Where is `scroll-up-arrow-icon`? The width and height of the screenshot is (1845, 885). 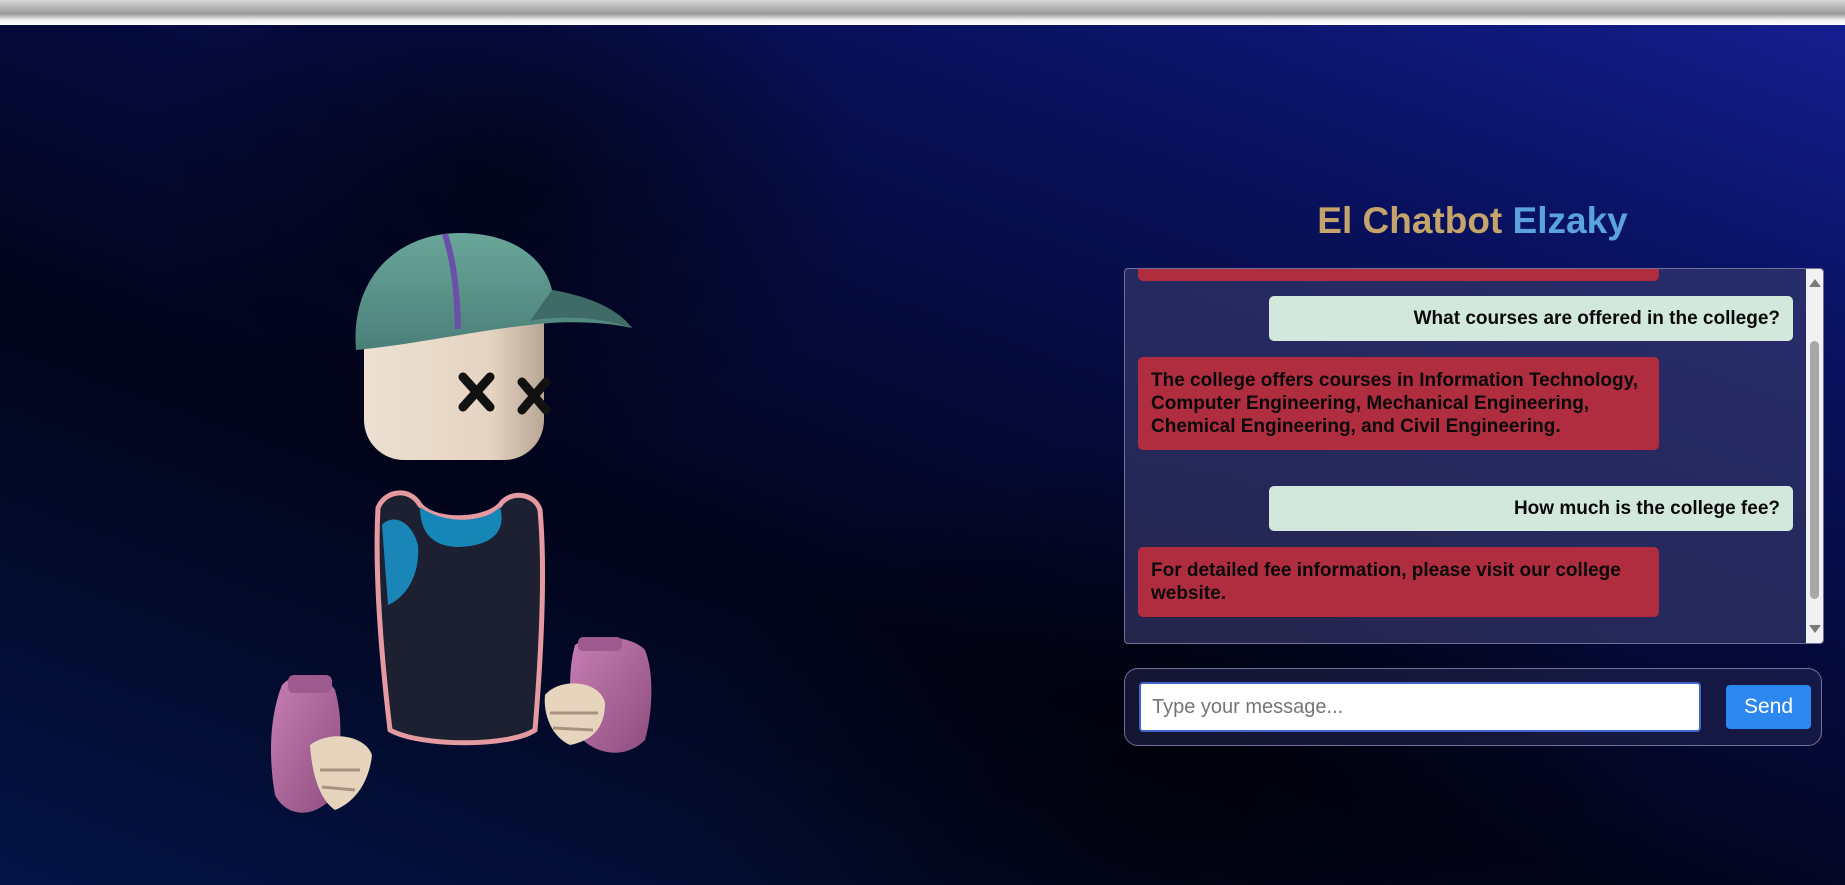 scroll-up-arrow-icon is located at coordinates (1815, 283).